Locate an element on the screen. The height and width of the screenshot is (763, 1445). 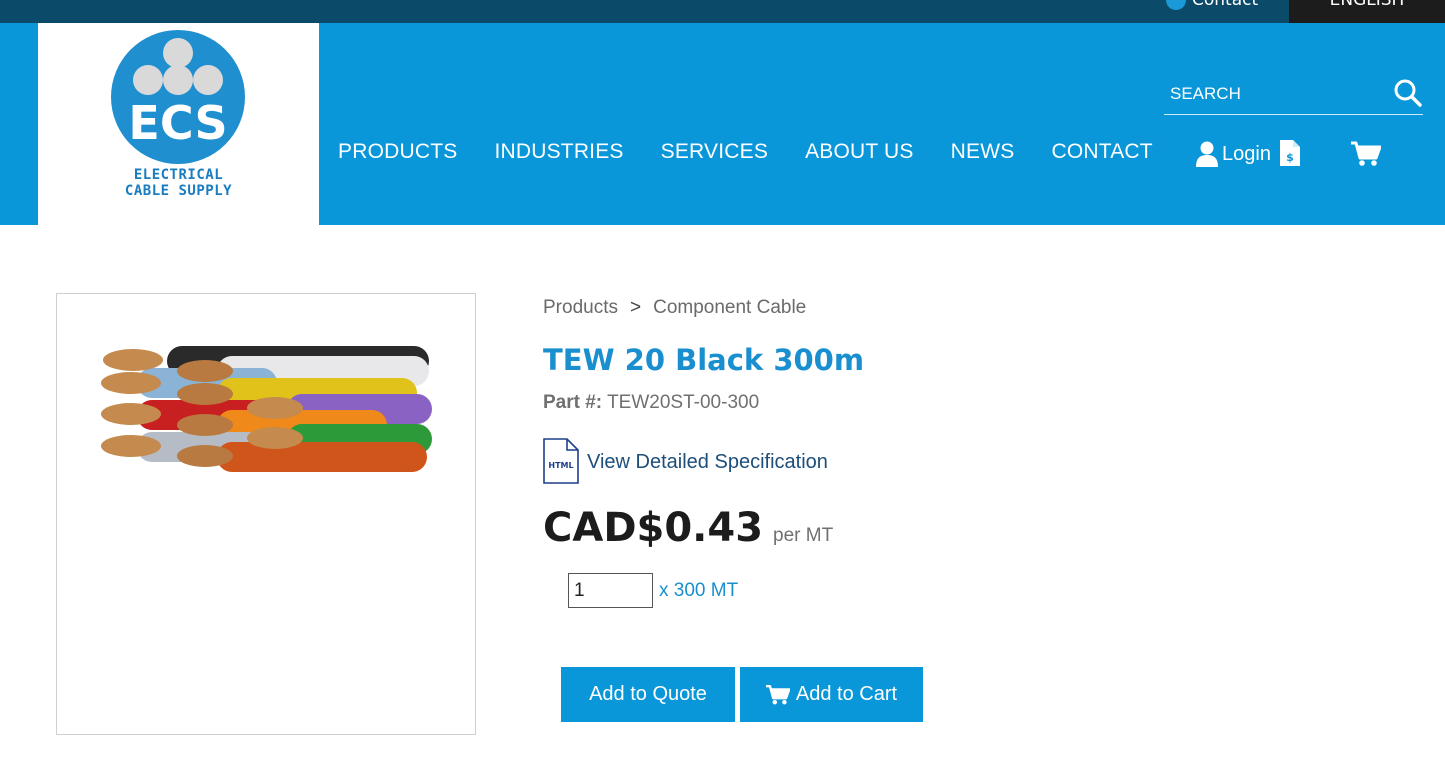
shopping-cart-icon is located at coordinates (1366, 154).